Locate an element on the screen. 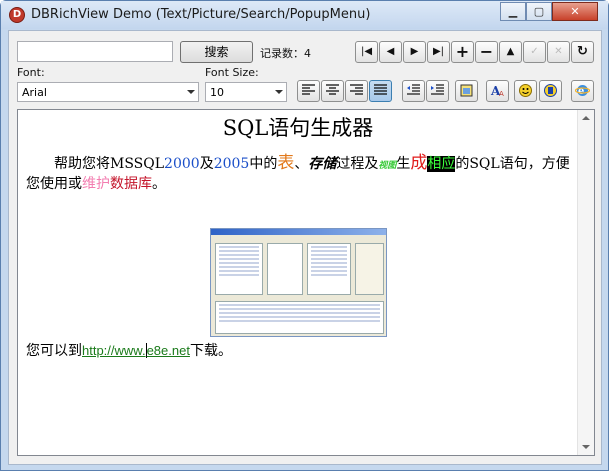 The height and width of the screenshot is (471, 609). last-record-button: ▶| is located at coordinates (438, 52).